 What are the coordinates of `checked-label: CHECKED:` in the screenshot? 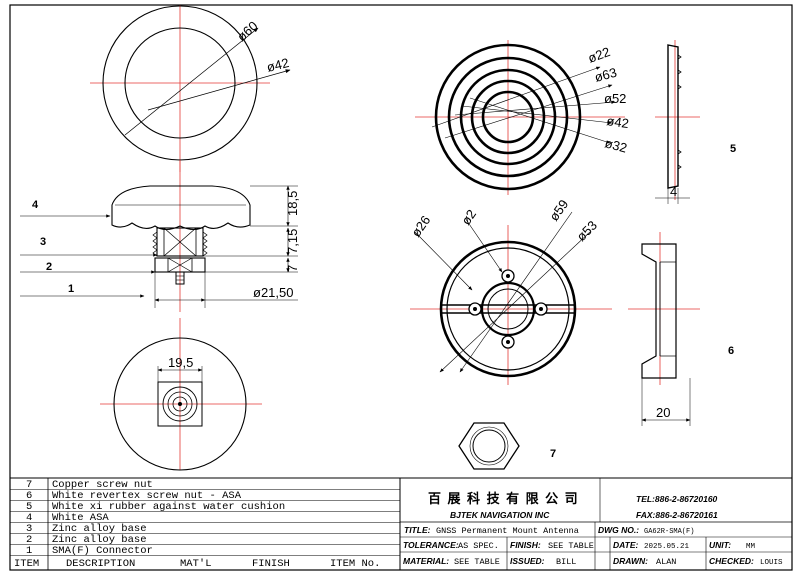 It's located at (731, 561).